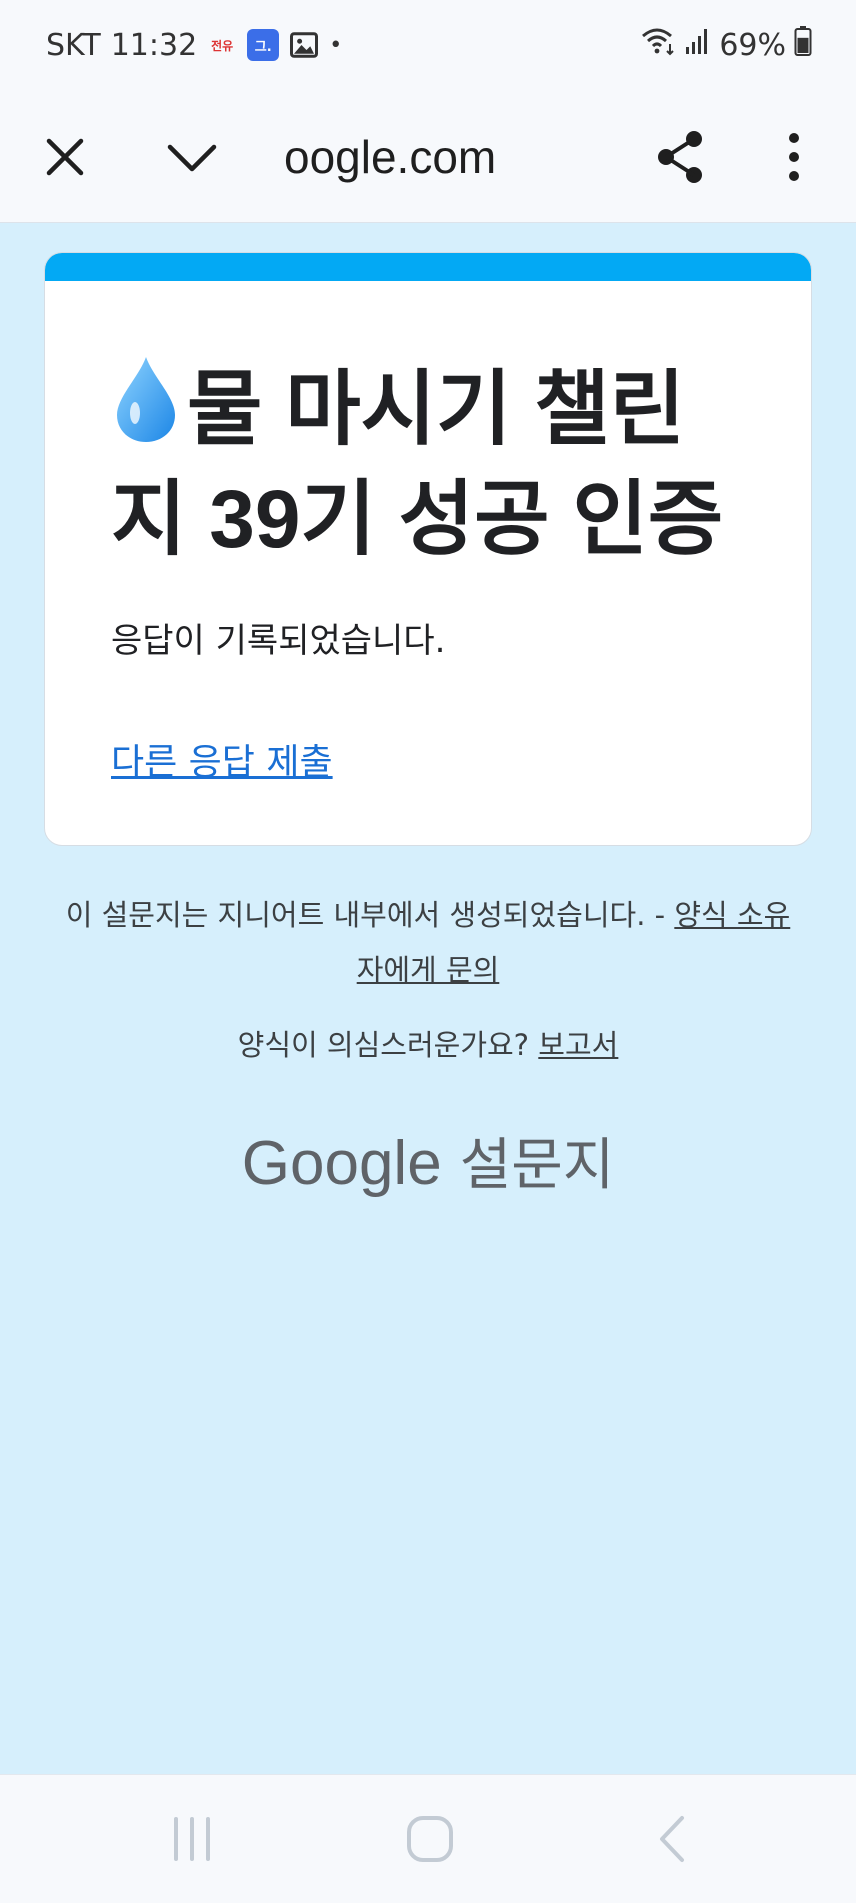  What do you see at coordinates (578, 1045) in the screenshot?
I see `report-link: 보고서` at bounding box center [578, 1045].